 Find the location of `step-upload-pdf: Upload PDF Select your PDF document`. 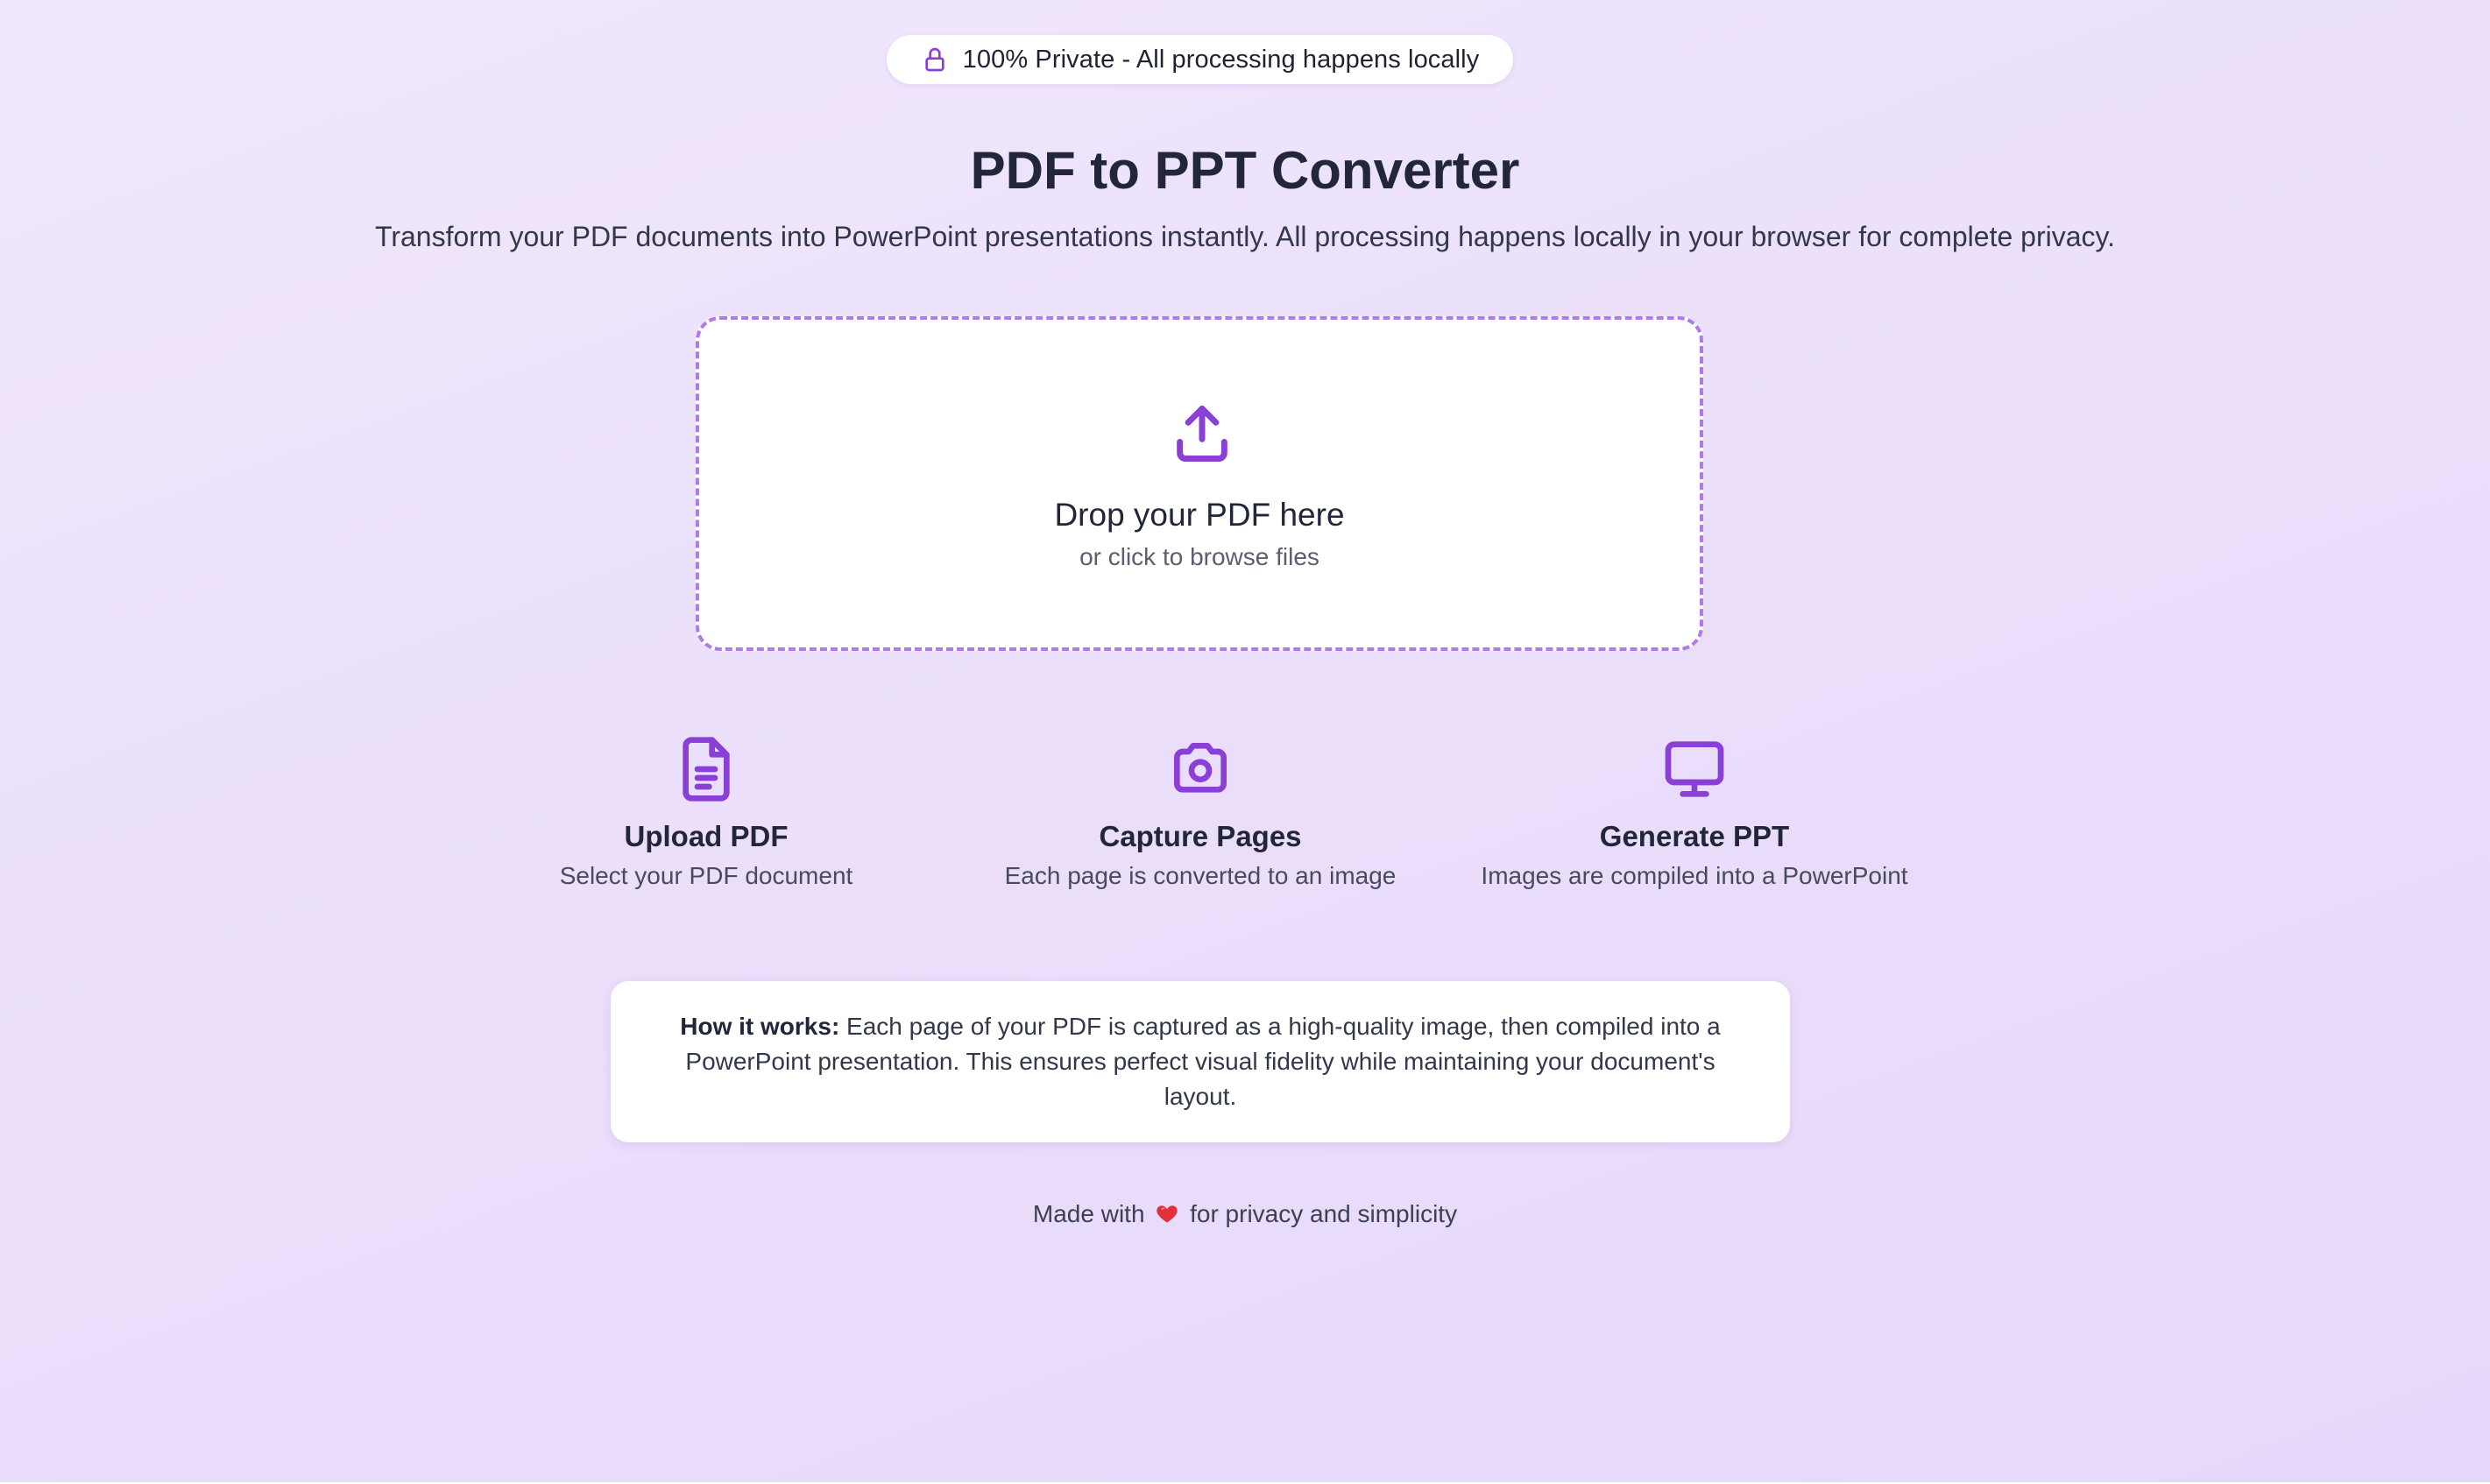

step-upload-pdf: Upload PDF Select your PDF document is located at coordinates (706, 812).